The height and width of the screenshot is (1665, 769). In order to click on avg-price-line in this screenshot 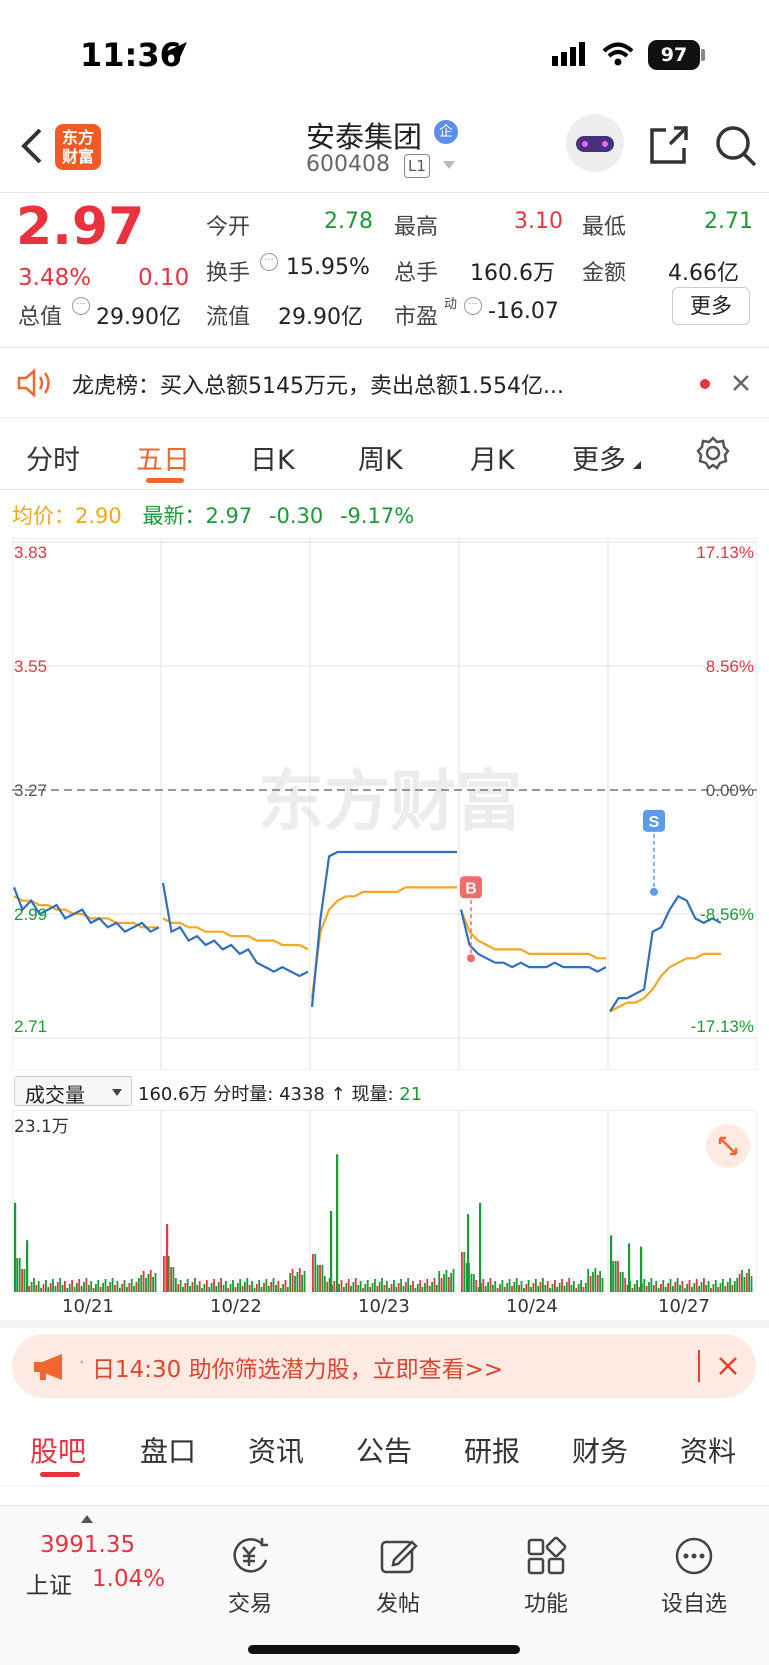, I will do `click(532, 934)`.